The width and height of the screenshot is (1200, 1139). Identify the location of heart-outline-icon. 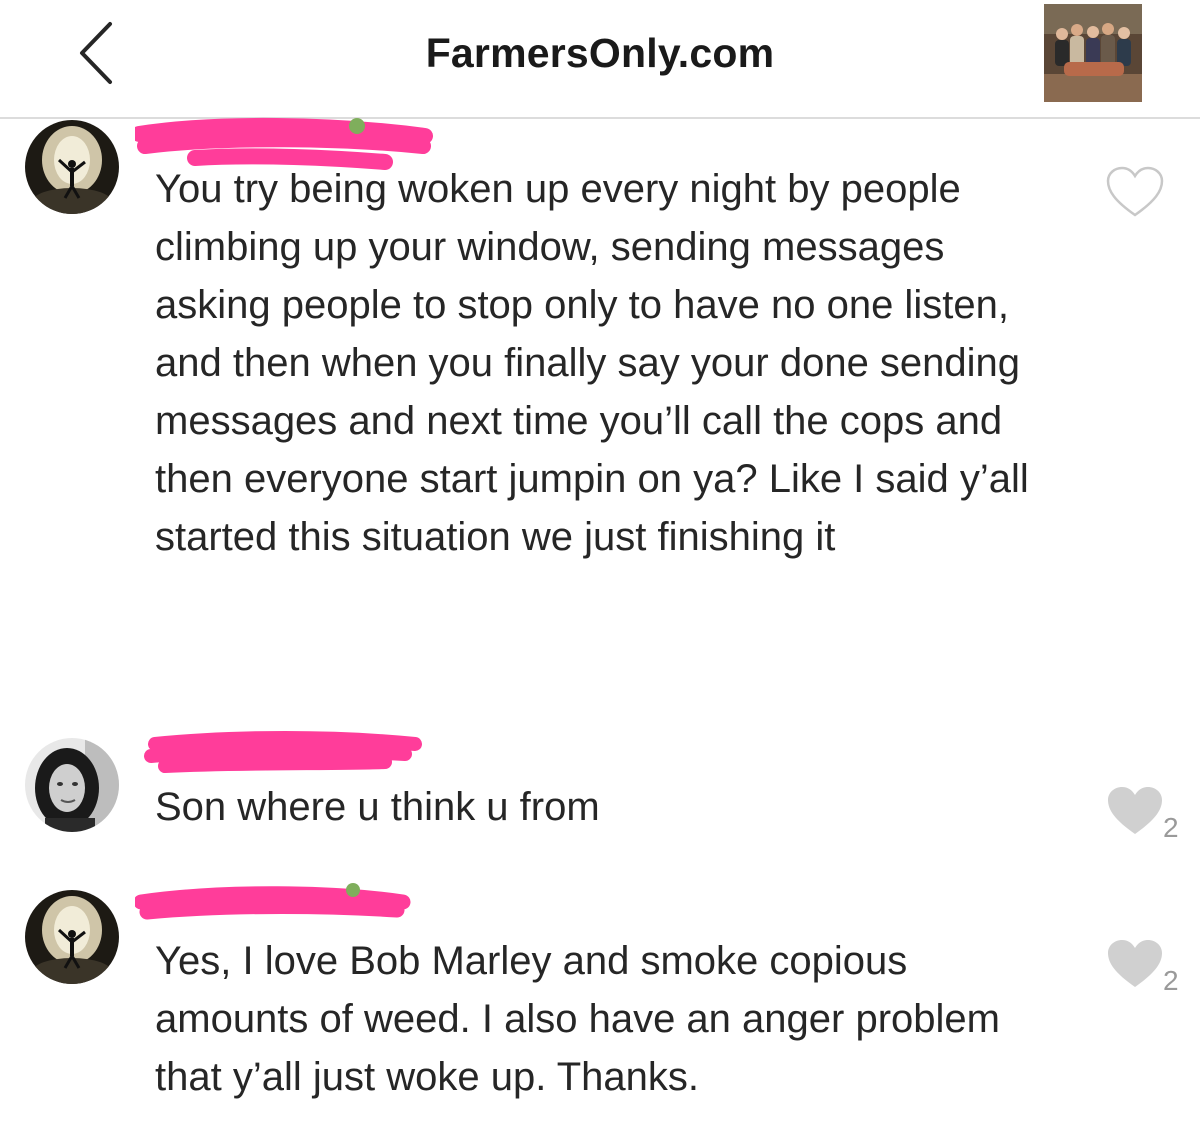
(1135, 191).